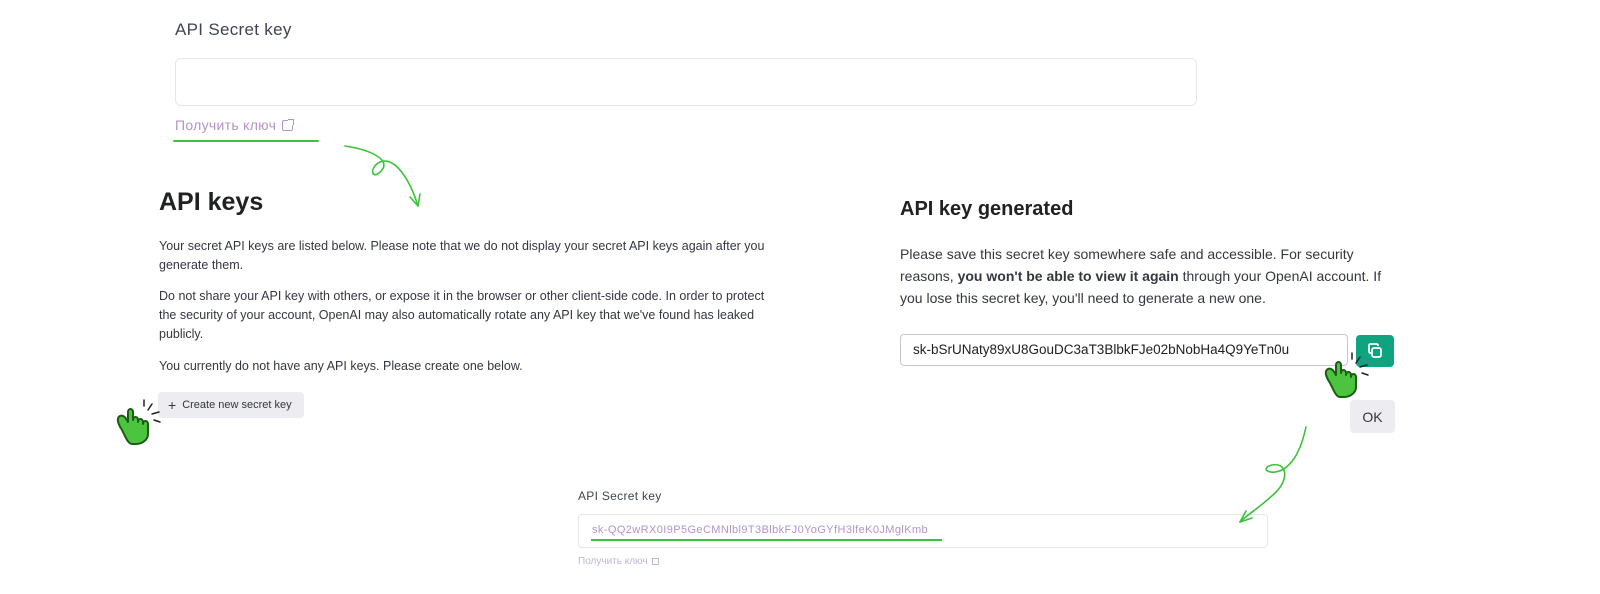  What do you see at coordinates (138, 422) in the screenshot?
I see `hand-pointer-icon` at bounding box center [138, 422].